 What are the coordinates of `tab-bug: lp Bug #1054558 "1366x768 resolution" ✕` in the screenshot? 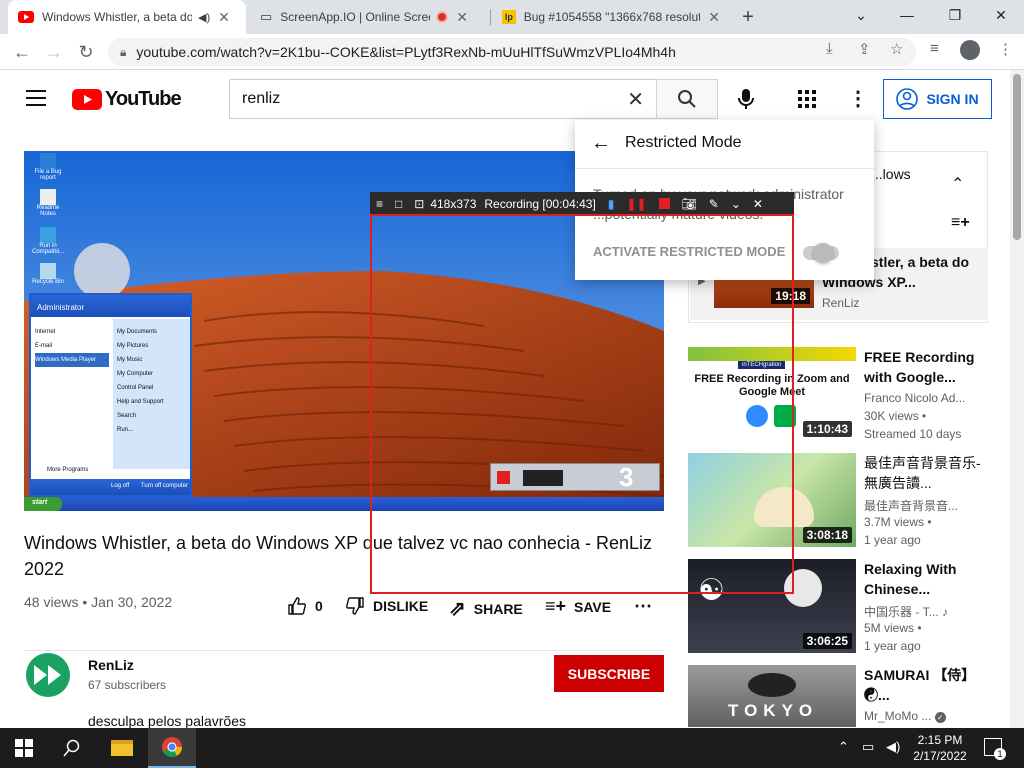 It's located at (611, 17).